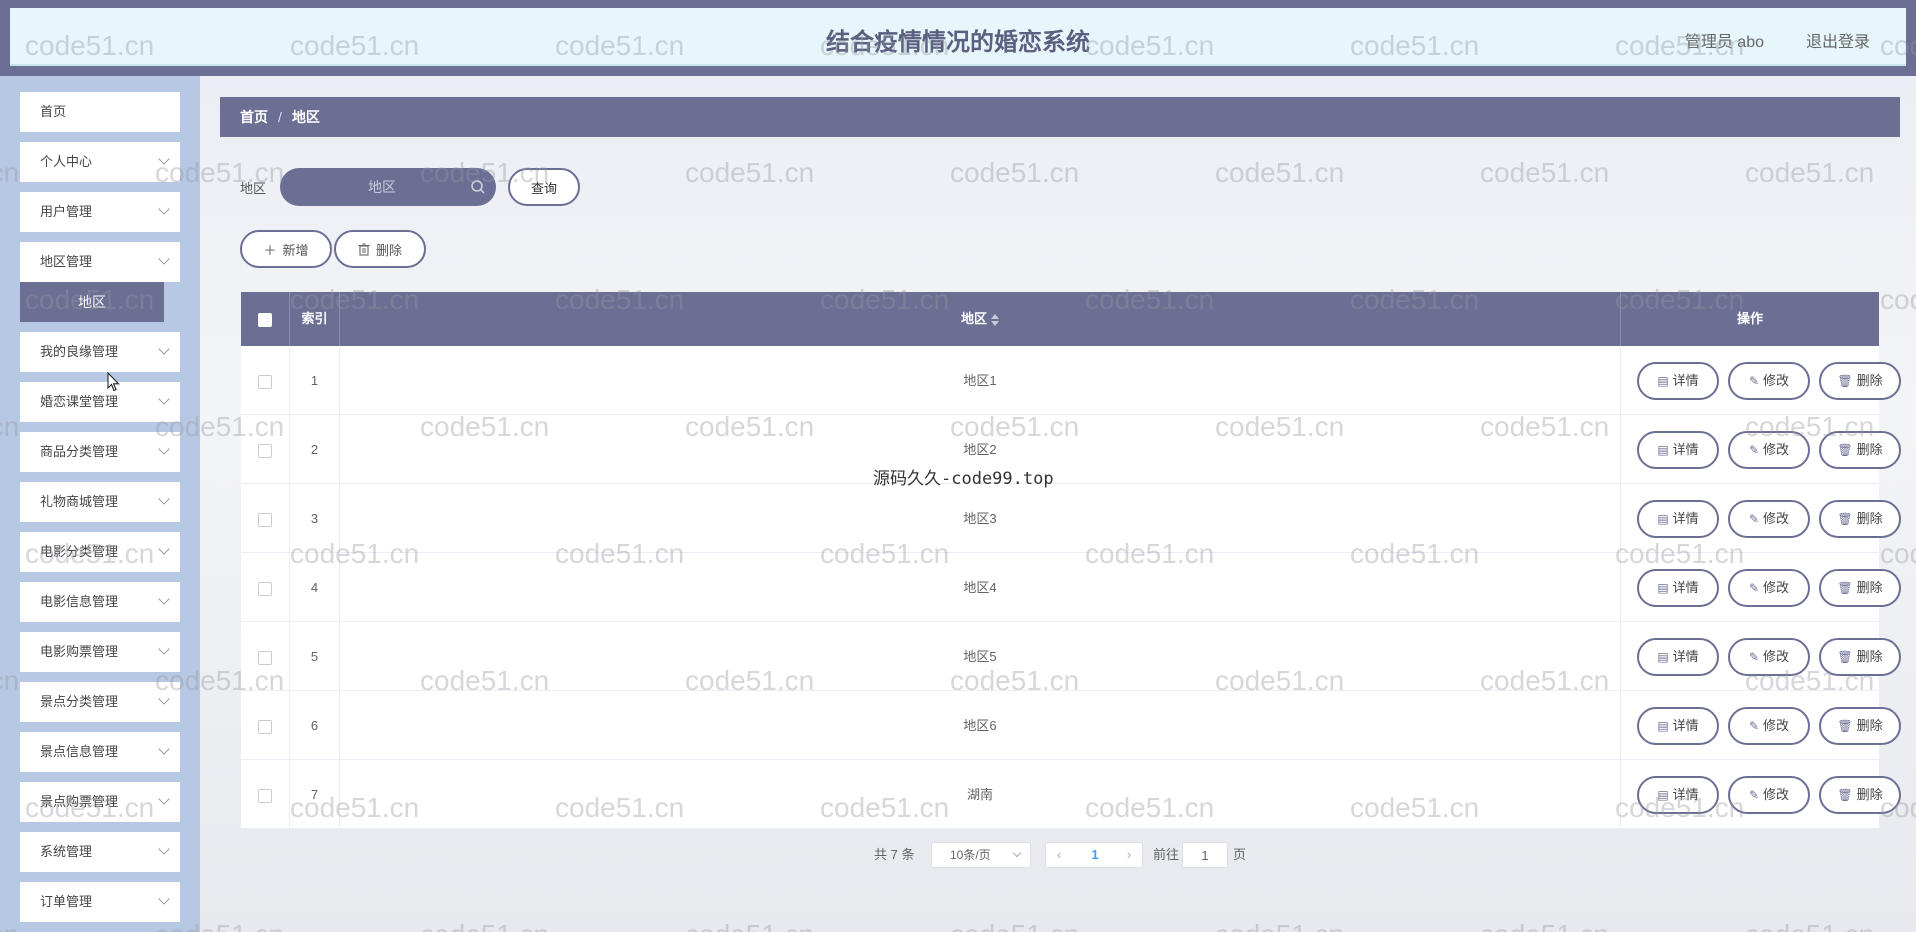 The width and height of the screenshot is (1916, 932). I want to click on sidebar-item-movie-category: 电影分类管理, so click(100, 552).